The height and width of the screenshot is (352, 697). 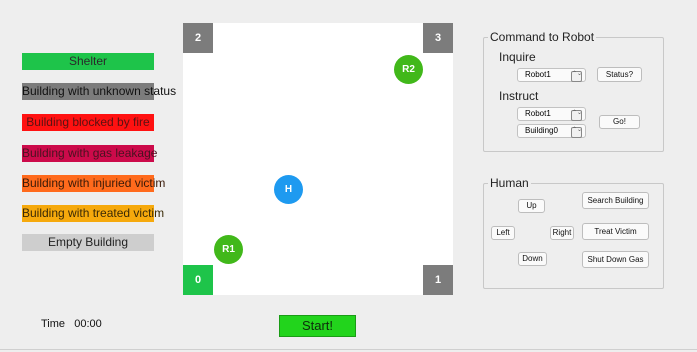 I want to click on time-label: Time, so click(x=53, y=324).